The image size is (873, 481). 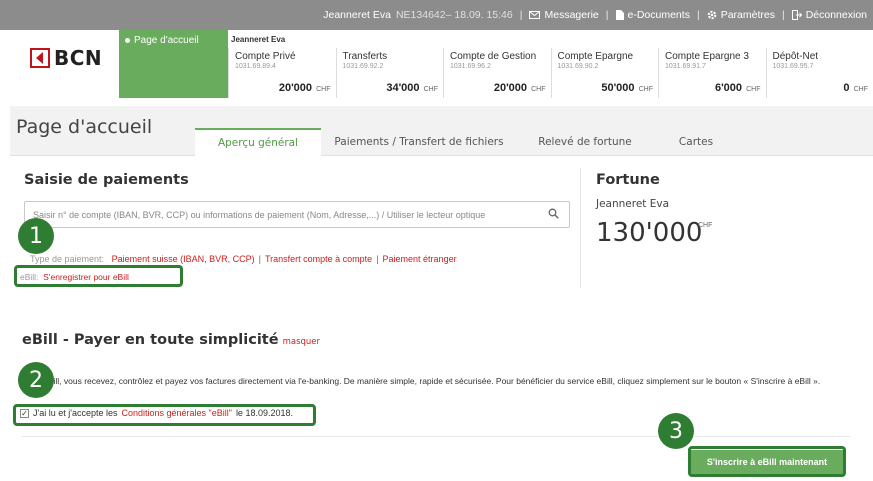 I want to click on home-dot-icon, so click(x=127, y=40).